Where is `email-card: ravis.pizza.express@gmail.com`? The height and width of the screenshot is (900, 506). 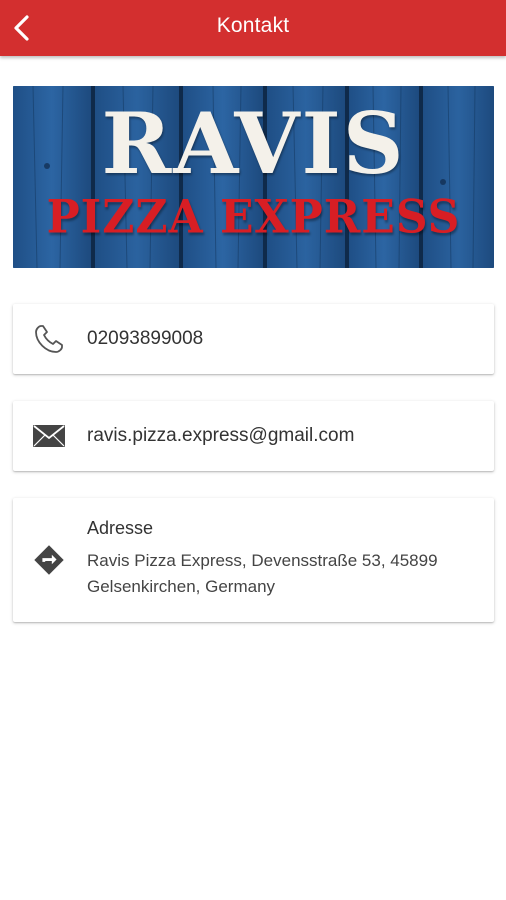
email-card: ravis.pizza.express@gmail.com is located at coordinates (253, 436).